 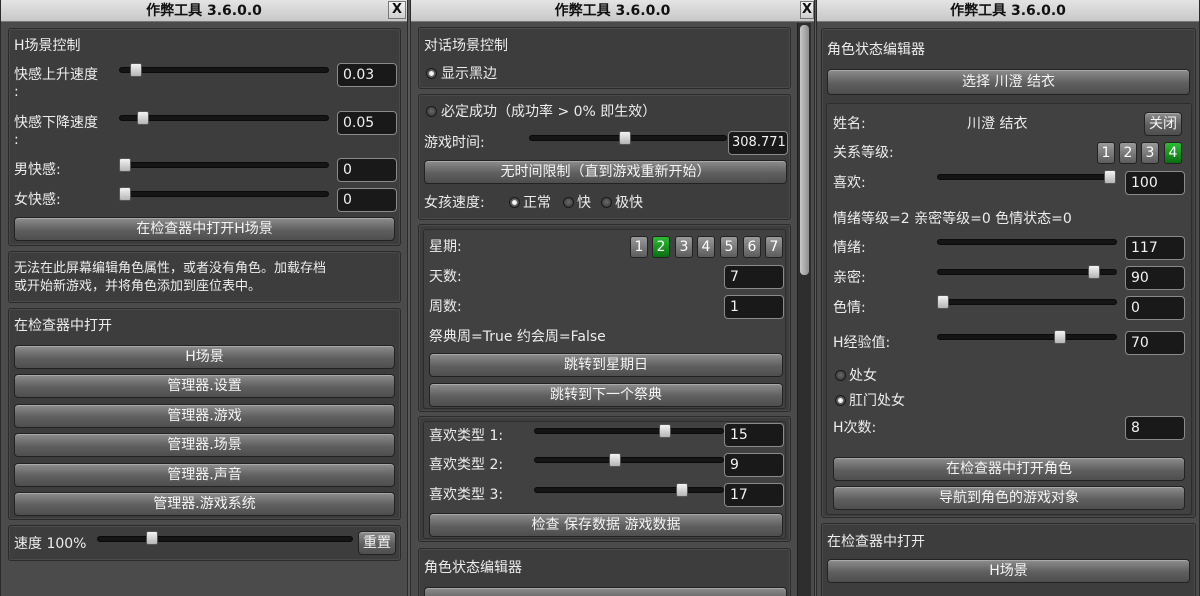 I want to click on like-type-2-slider, so click(x=629, y=460).